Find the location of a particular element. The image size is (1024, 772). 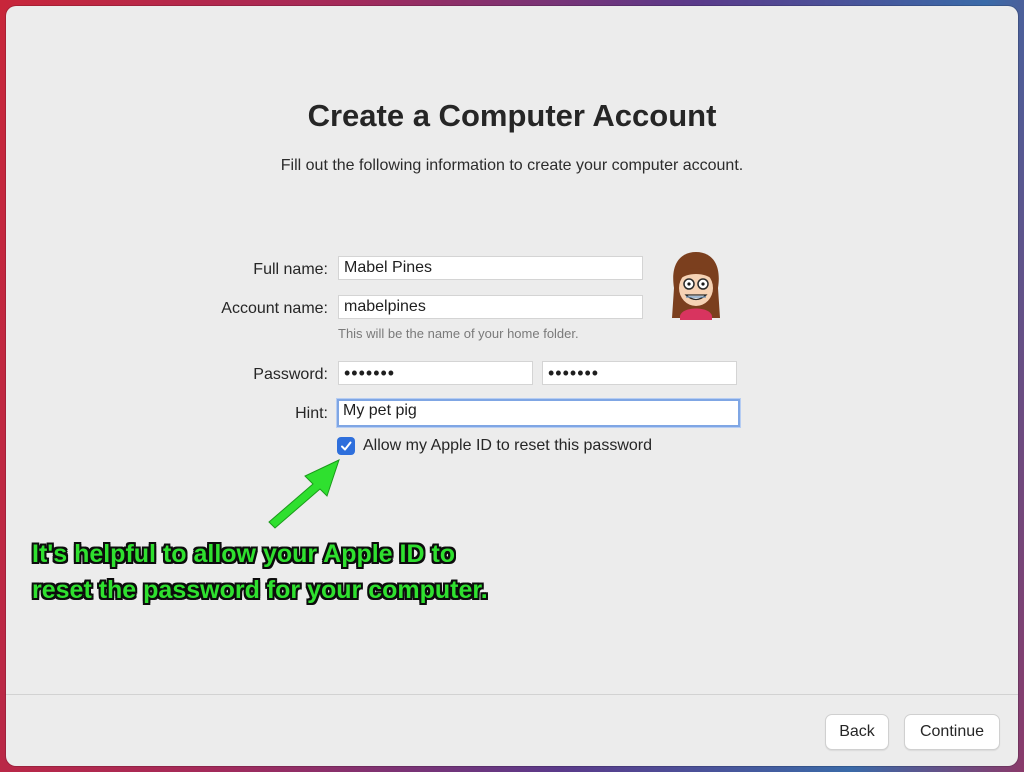

continue-button: Continue is located at coordinates (952, 732).